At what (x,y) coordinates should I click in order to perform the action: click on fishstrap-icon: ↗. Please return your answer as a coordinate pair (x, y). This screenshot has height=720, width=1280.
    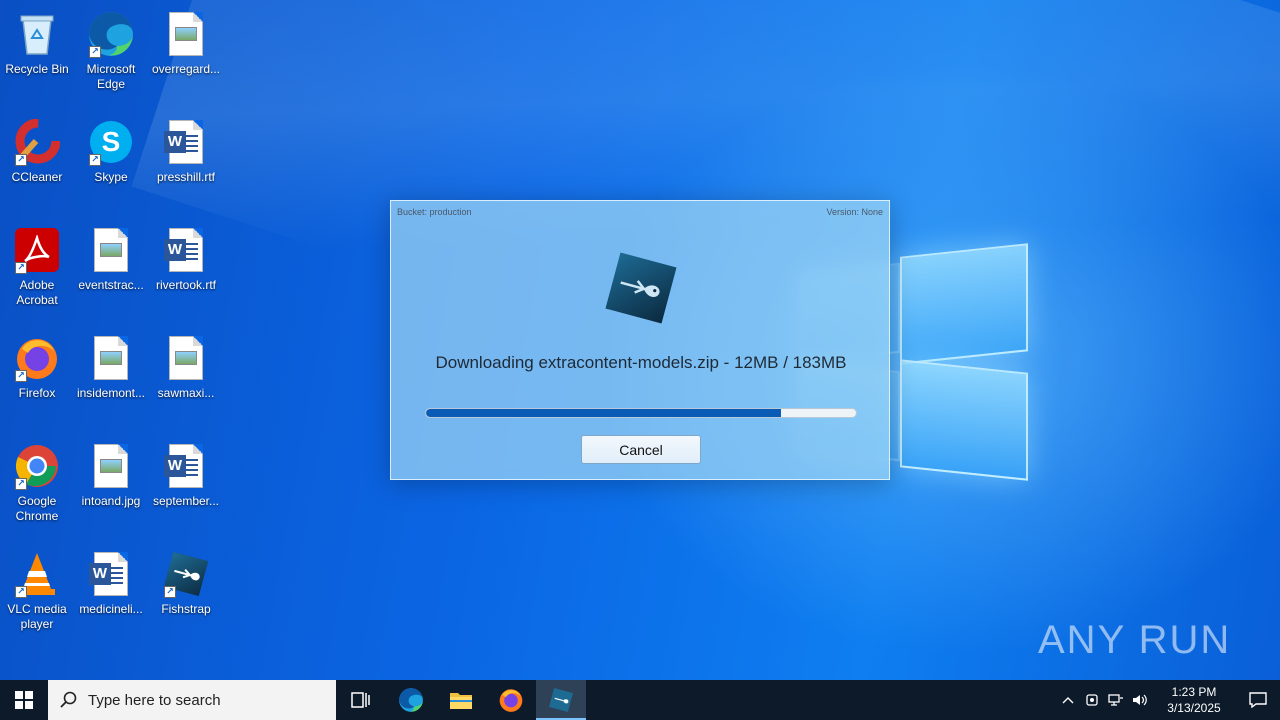
    Looking at the image, I should click on (186, 574).